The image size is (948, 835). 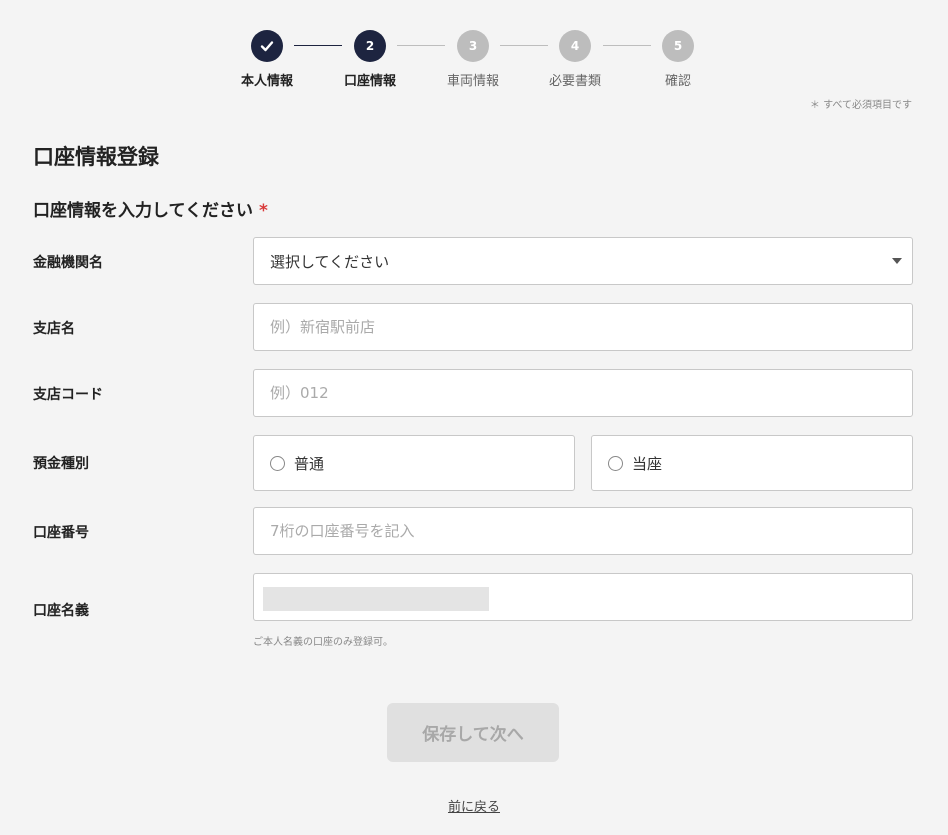 I want to click on step-documents: 4 必要書類, so click(x=575, y=58).